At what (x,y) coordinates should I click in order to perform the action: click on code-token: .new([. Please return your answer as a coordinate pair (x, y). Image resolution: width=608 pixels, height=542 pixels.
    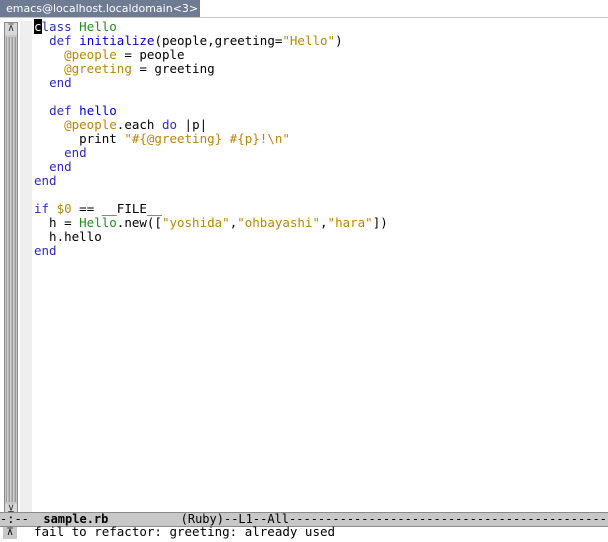
    Looking at the image, I should click on (139, 222).